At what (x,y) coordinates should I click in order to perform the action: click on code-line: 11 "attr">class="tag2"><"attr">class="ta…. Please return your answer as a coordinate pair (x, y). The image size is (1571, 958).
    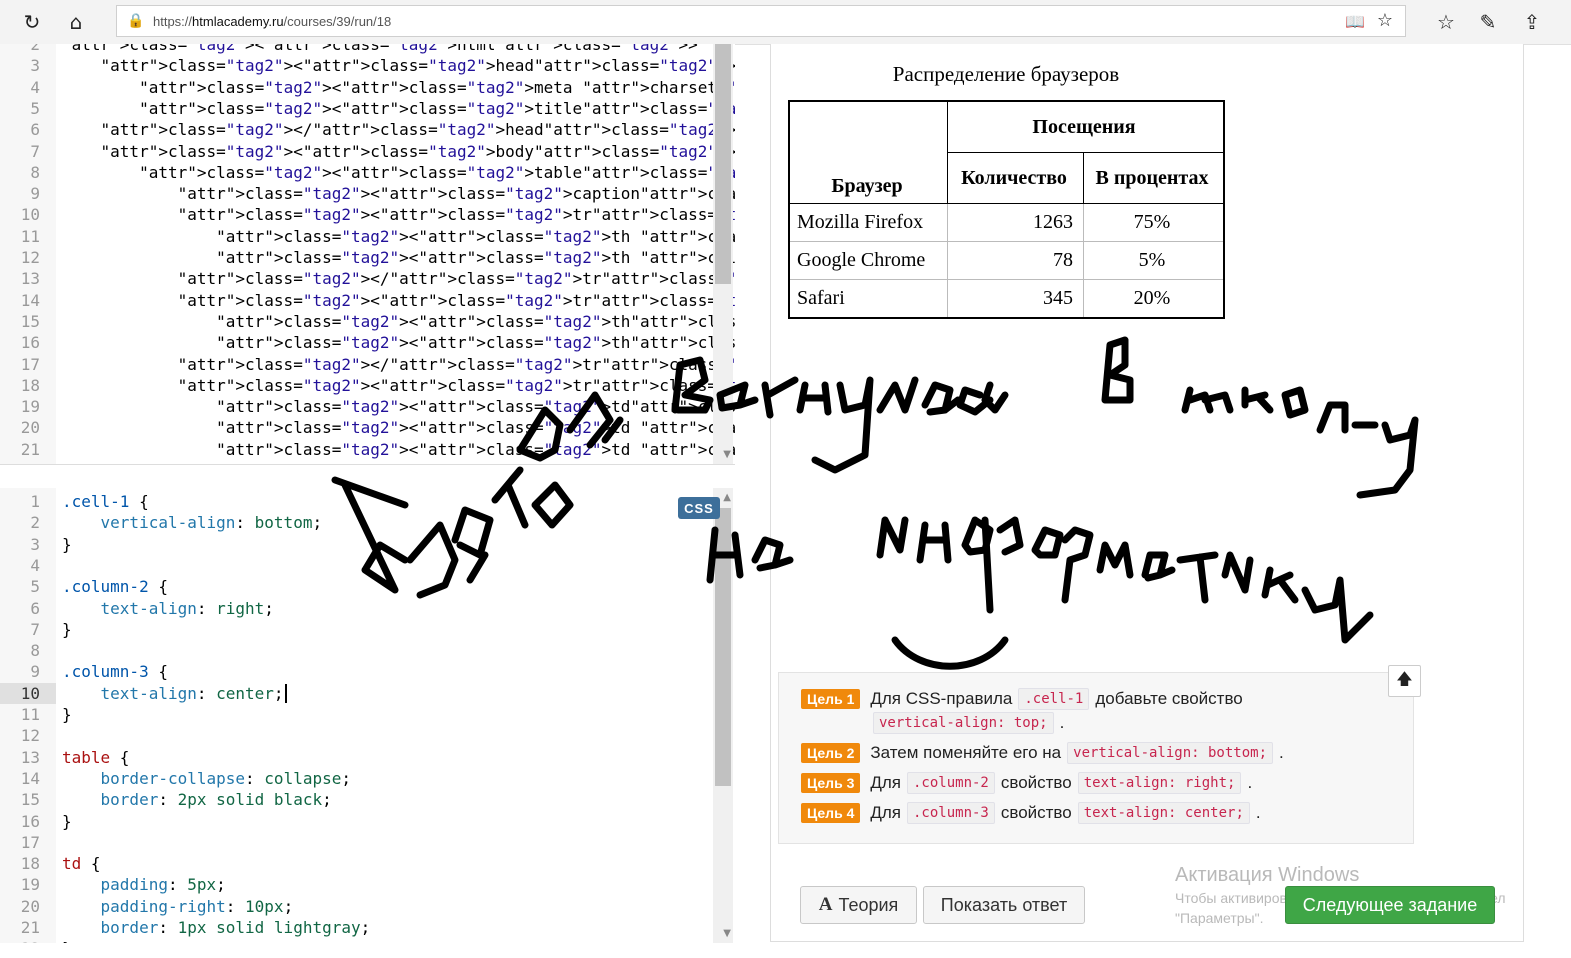
    Looking at the image, I should click on (367, 236).